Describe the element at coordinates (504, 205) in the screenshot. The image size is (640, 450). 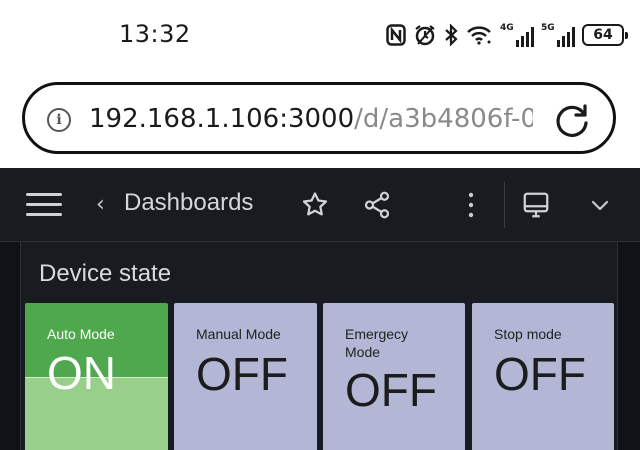
I see `header-divider` at that location.